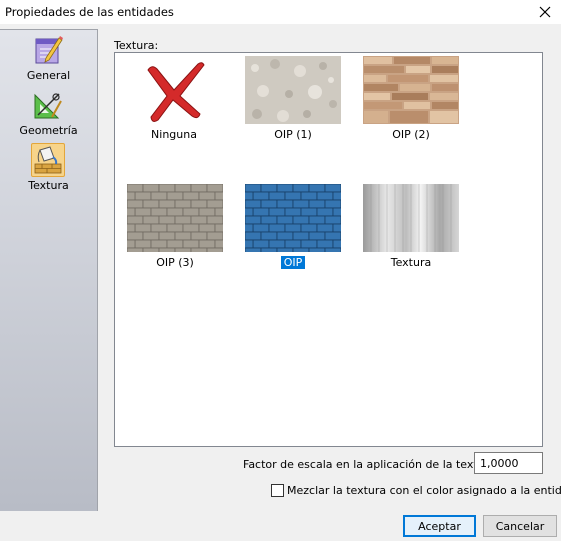 The width and height of the screenshot is (561, 541). I want to click on close-icon, so click(545, 12).